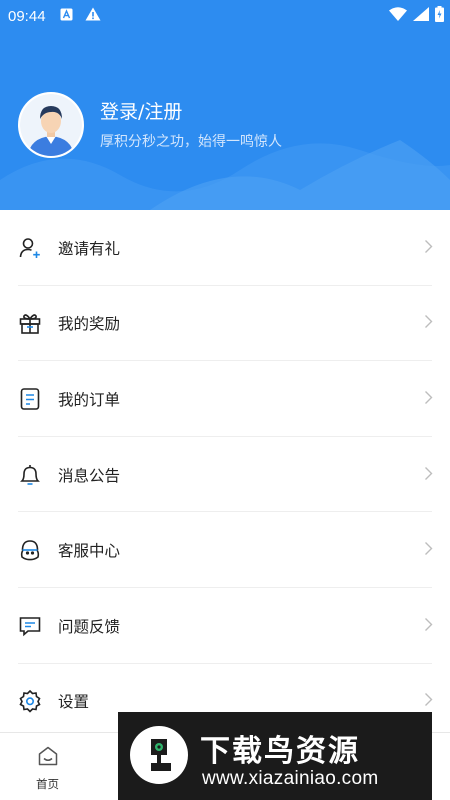 Image resolution: width=450 pixels, height=800 pixels. What do you see at coordinates (439, 16) in the screenshot?
I see `battery-icon` at bounding box center [439, 16].